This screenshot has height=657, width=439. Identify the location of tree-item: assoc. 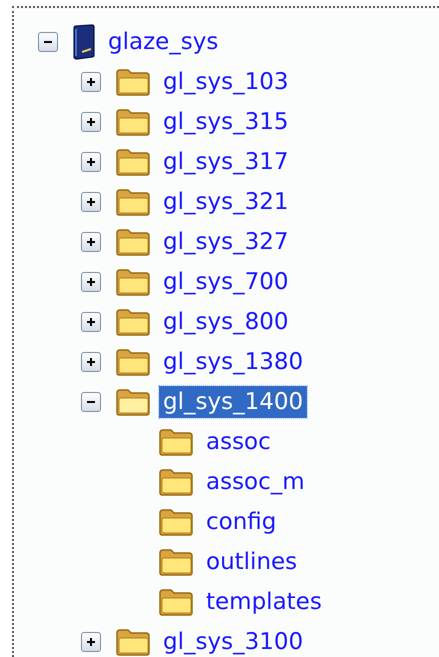
(238, 442).